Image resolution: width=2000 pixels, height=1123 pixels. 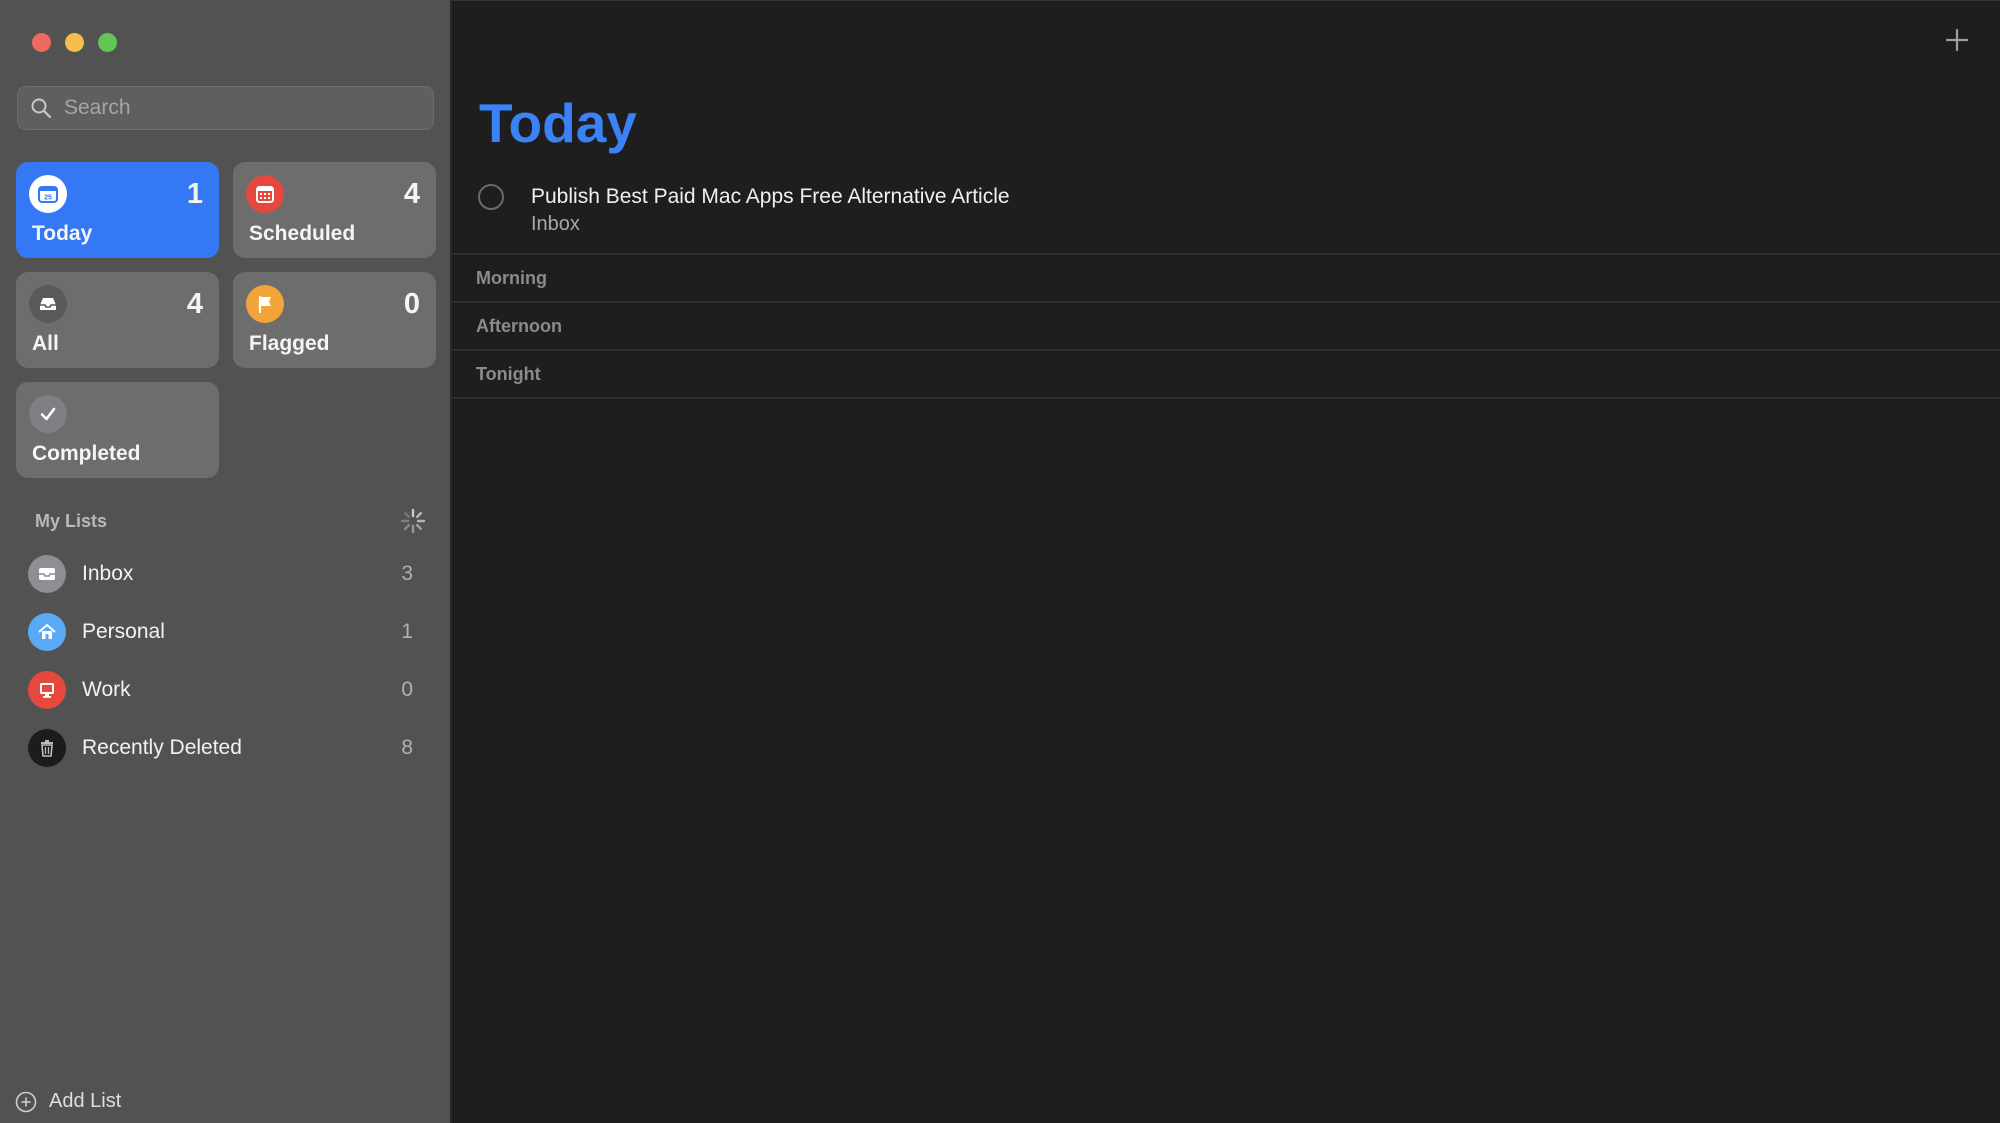 What do you see at coordinates (491, 197) in the screenshot?
I see `reminder-checkbox` at bounding box center [491, 197].